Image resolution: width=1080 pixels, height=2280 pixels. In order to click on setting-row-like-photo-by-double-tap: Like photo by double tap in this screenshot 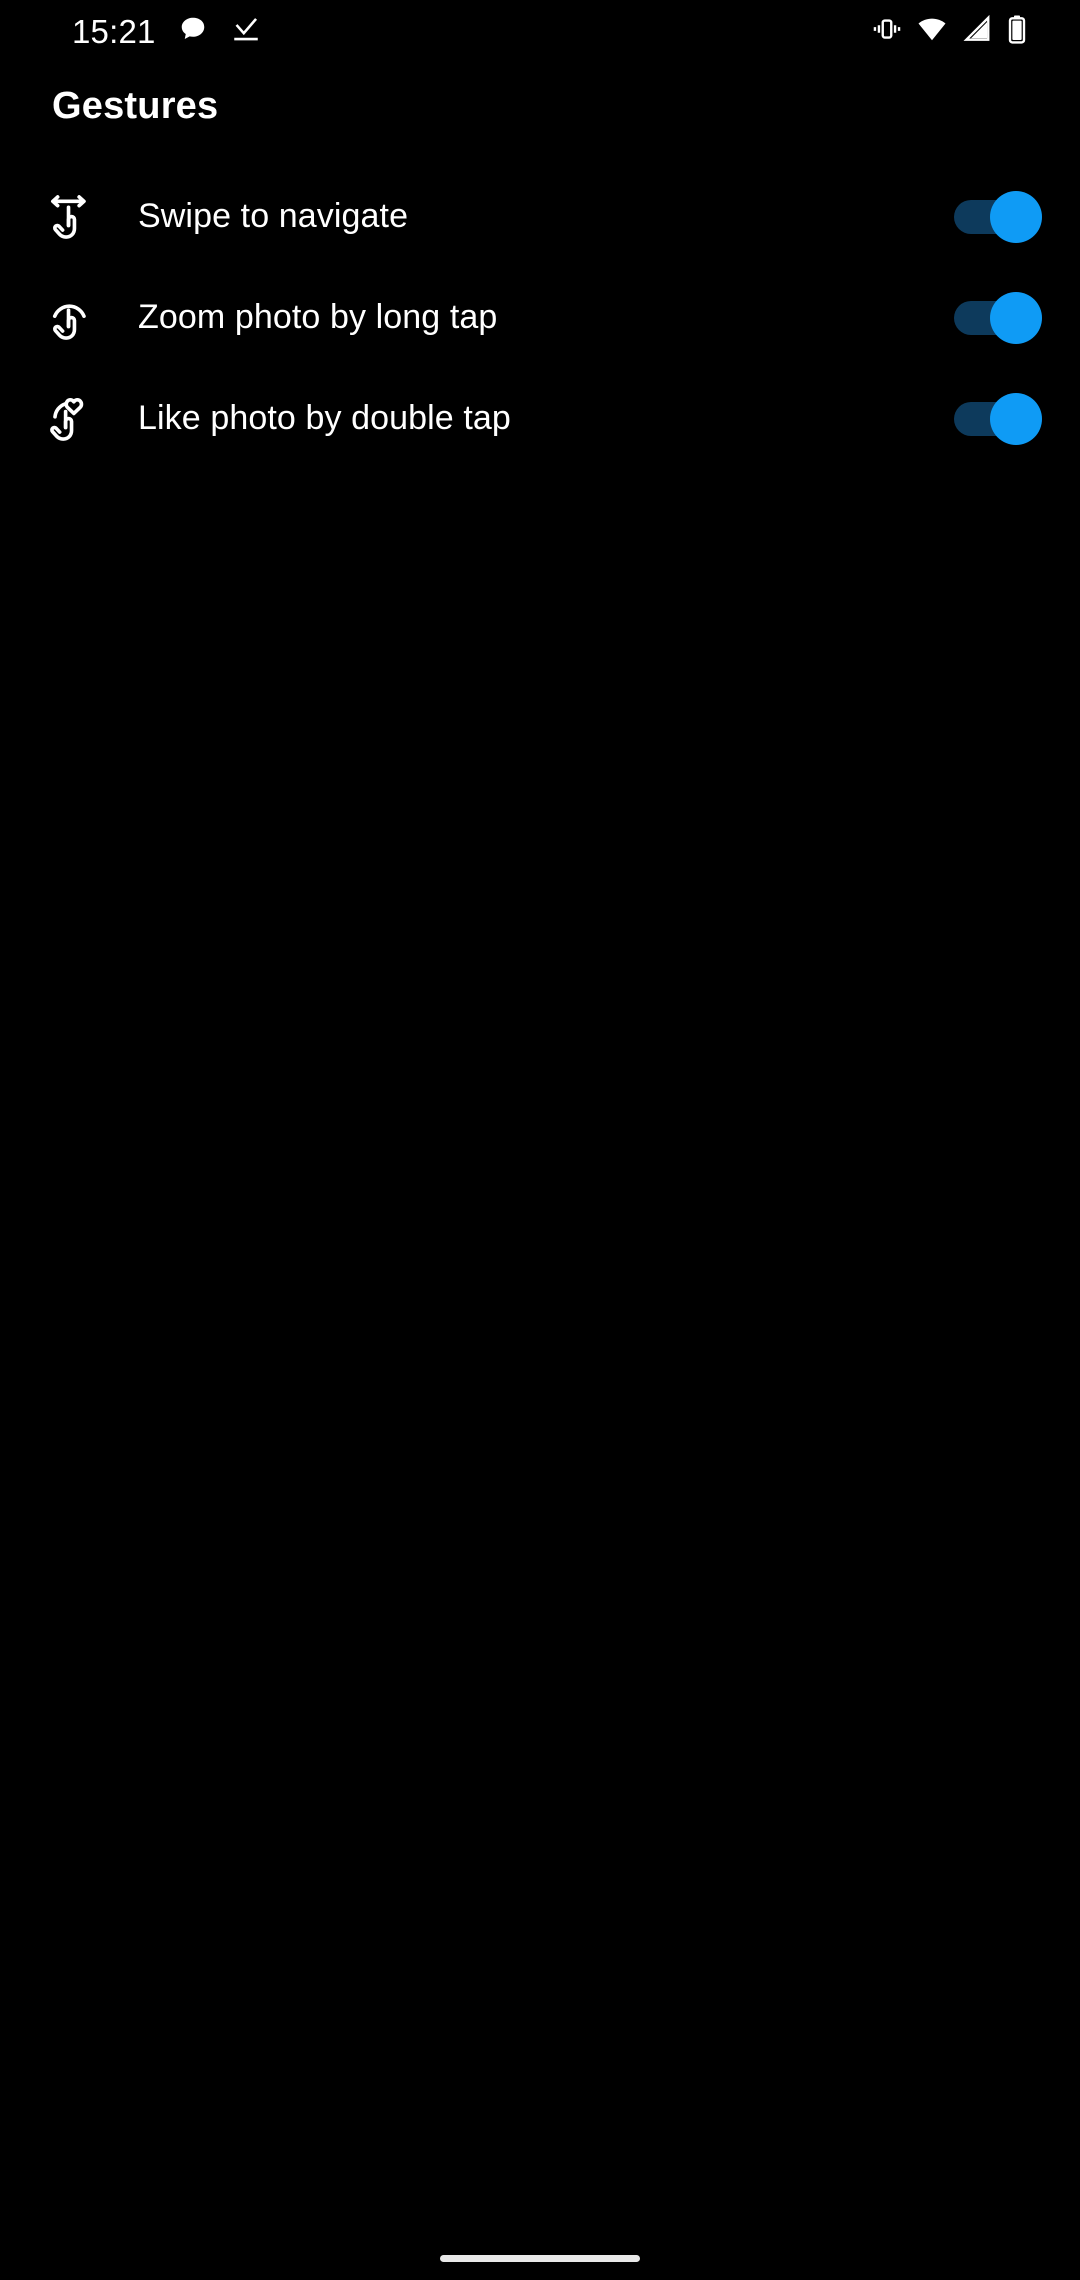, I will do `click(540, 418)`.